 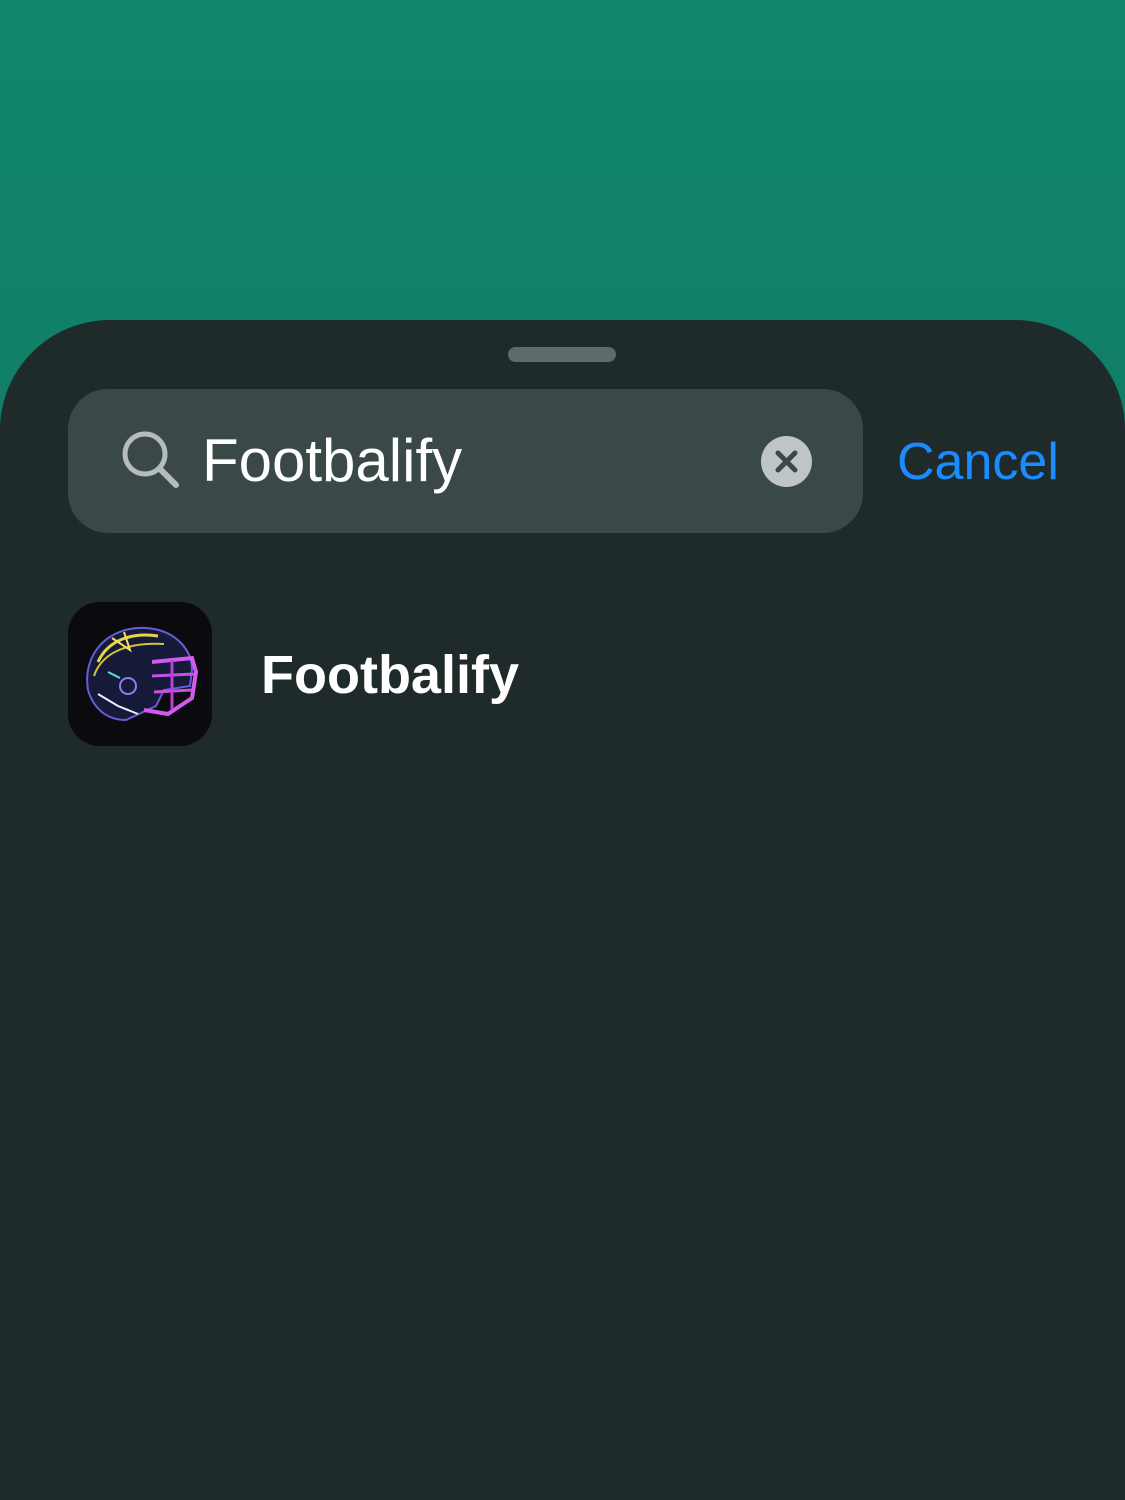 I want to click on football-helmet-icon, so click(x=140, y=674).